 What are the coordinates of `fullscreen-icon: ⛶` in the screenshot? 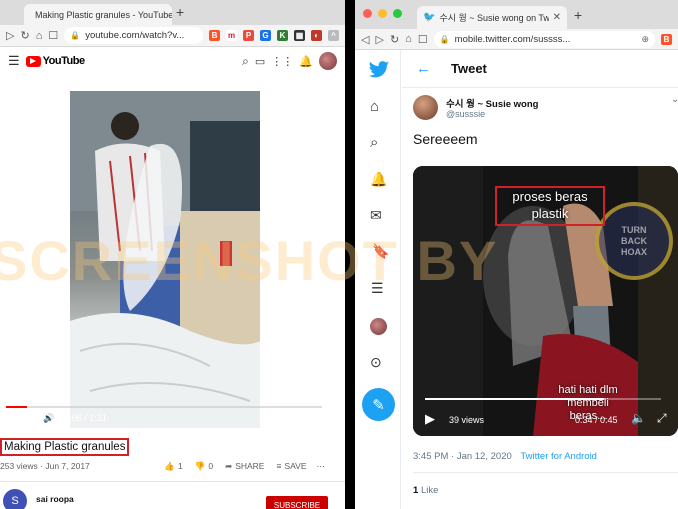 It's located at (321, 418).